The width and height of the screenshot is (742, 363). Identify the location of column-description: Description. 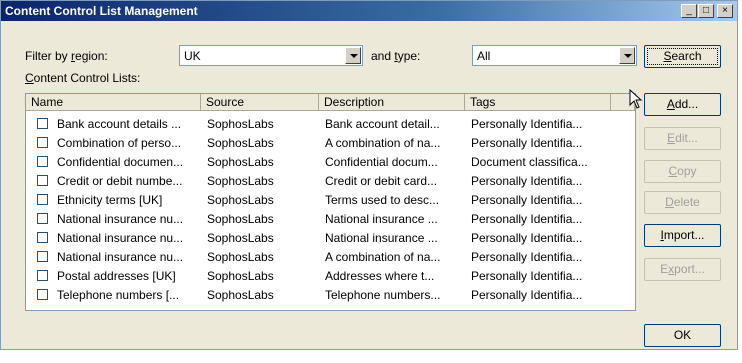
(392, 102).